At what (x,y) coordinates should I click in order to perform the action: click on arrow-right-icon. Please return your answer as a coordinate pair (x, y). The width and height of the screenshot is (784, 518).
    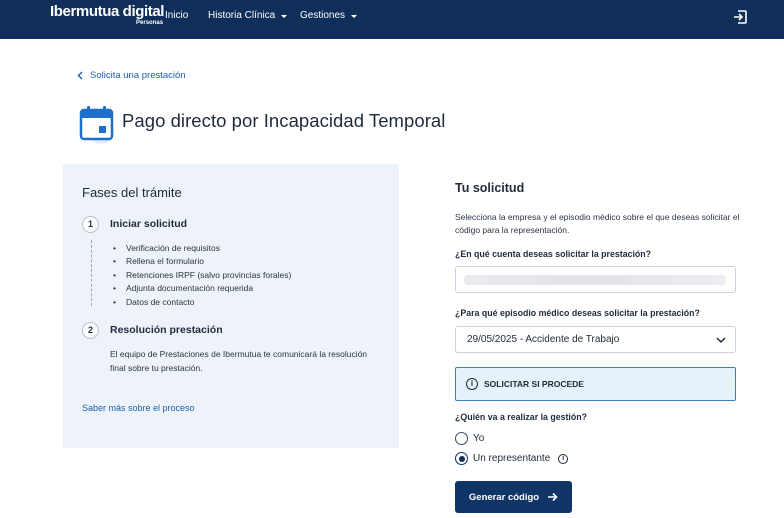
    Looking at the image, I should click on (553, 497).